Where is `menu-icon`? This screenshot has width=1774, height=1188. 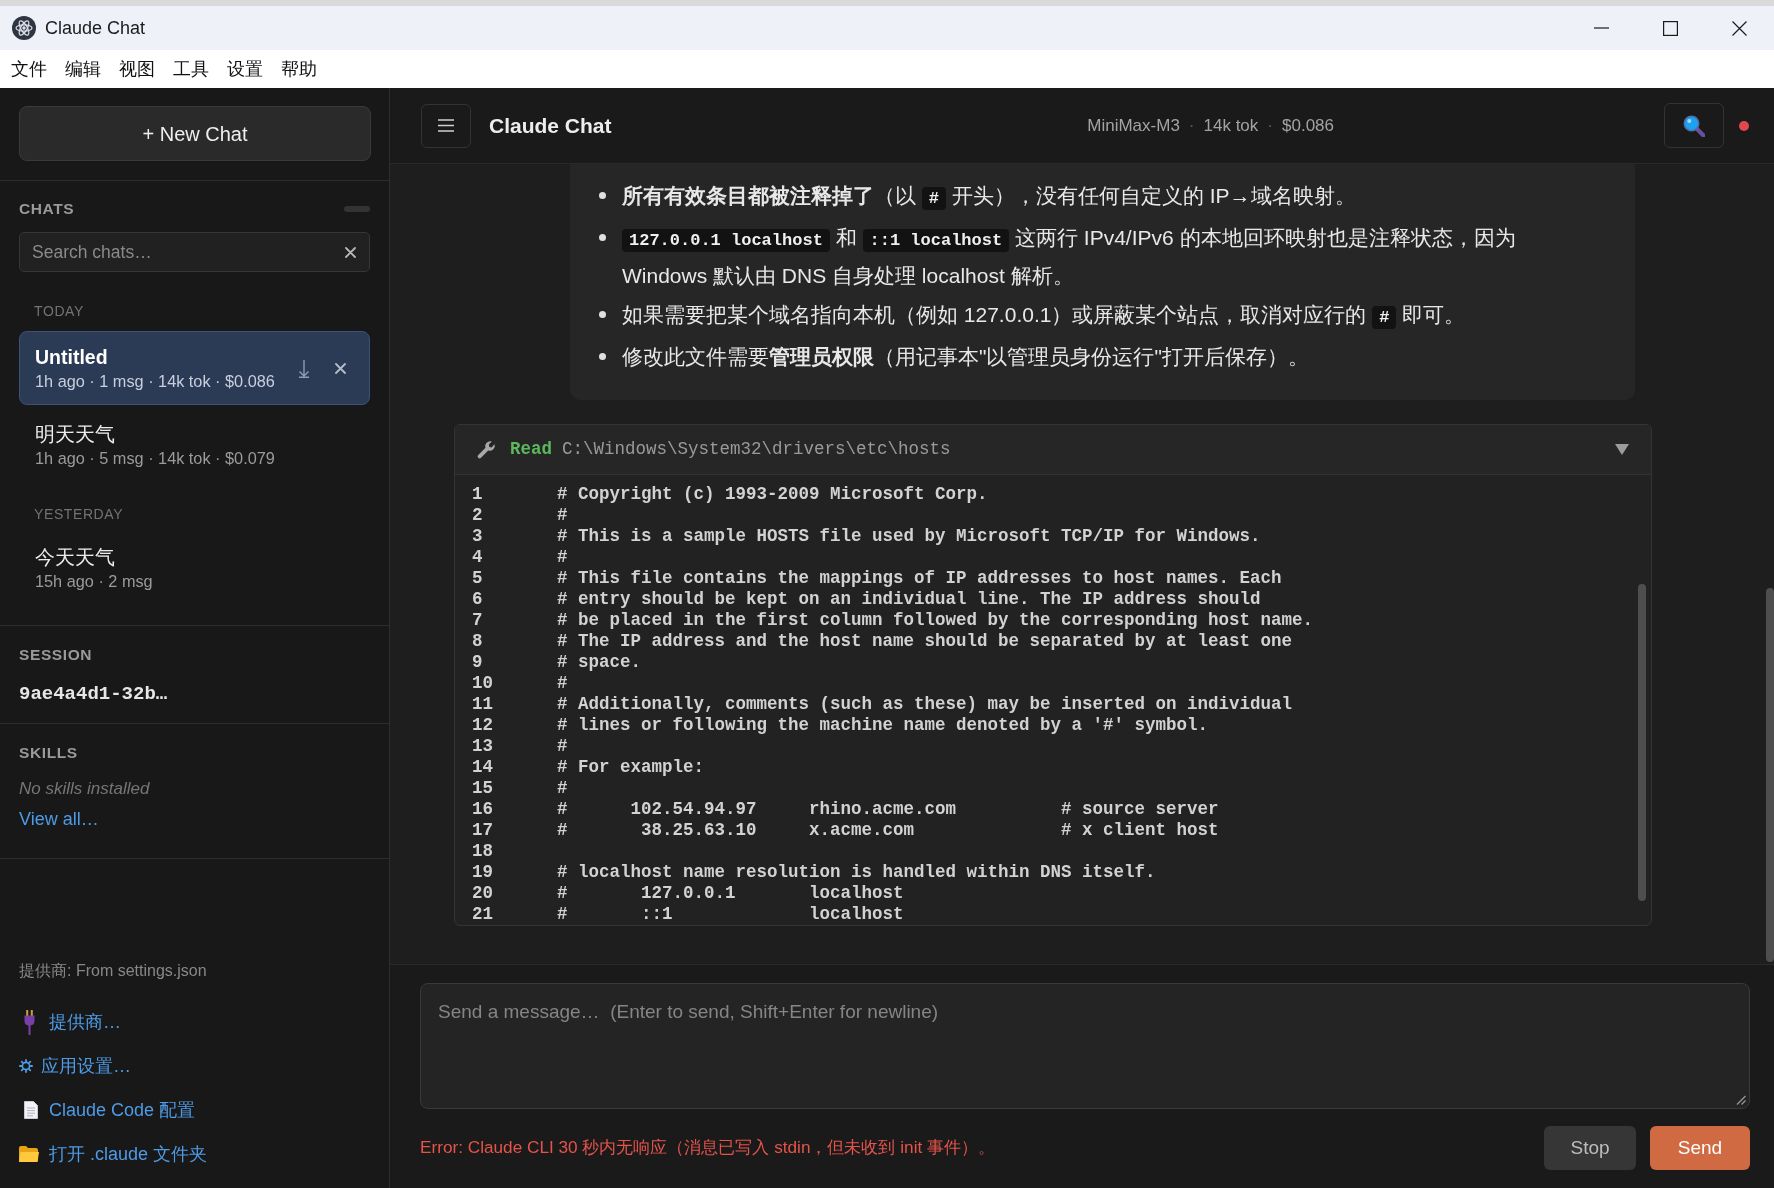 menu-icon is located at coordinates (446, 125).